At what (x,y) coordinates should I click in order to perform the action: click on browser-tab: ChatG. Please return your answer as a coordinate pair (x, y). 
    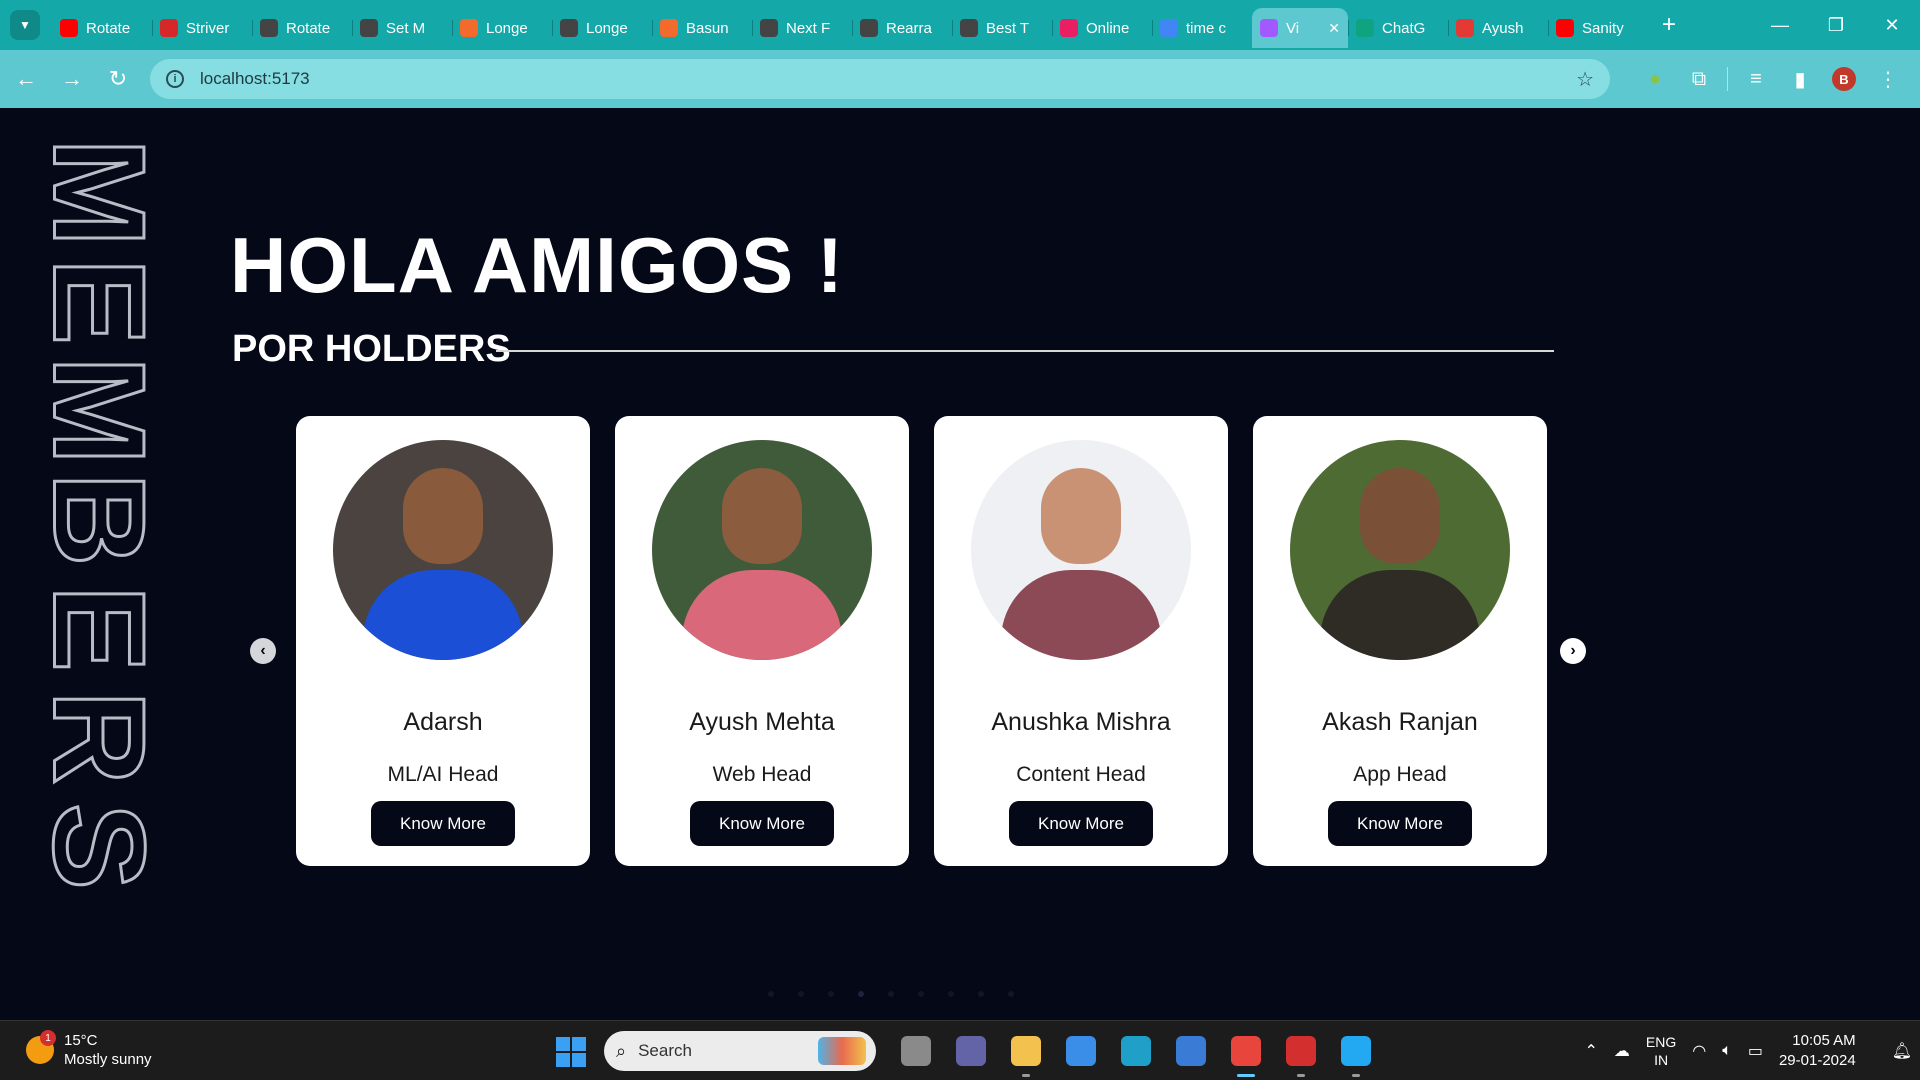
    Looking at the image, I should click on (1398, 28).